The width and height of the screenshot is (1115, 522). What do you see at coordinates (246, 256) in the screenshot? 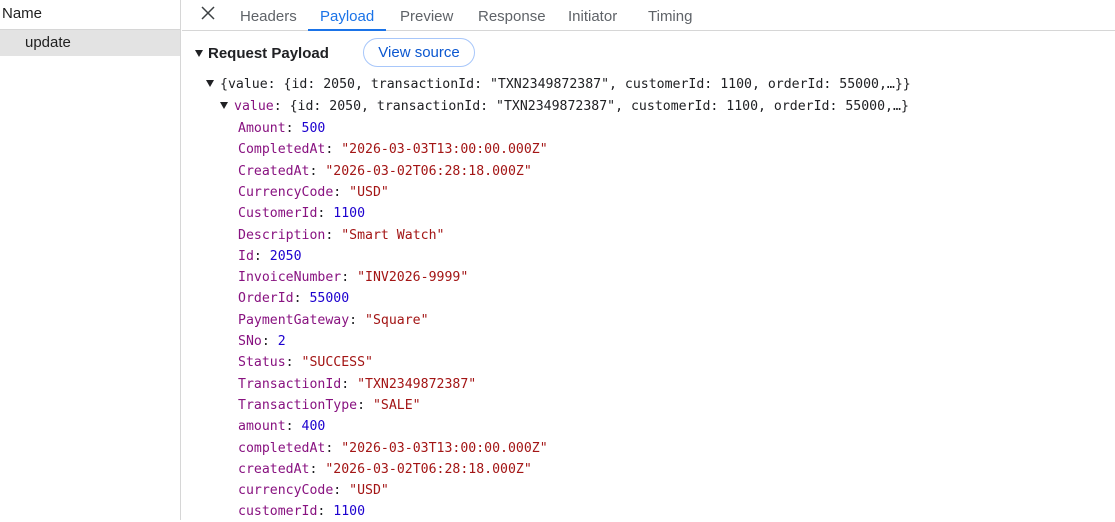
I see `property-key: Id` at bounding box center [246, 256].